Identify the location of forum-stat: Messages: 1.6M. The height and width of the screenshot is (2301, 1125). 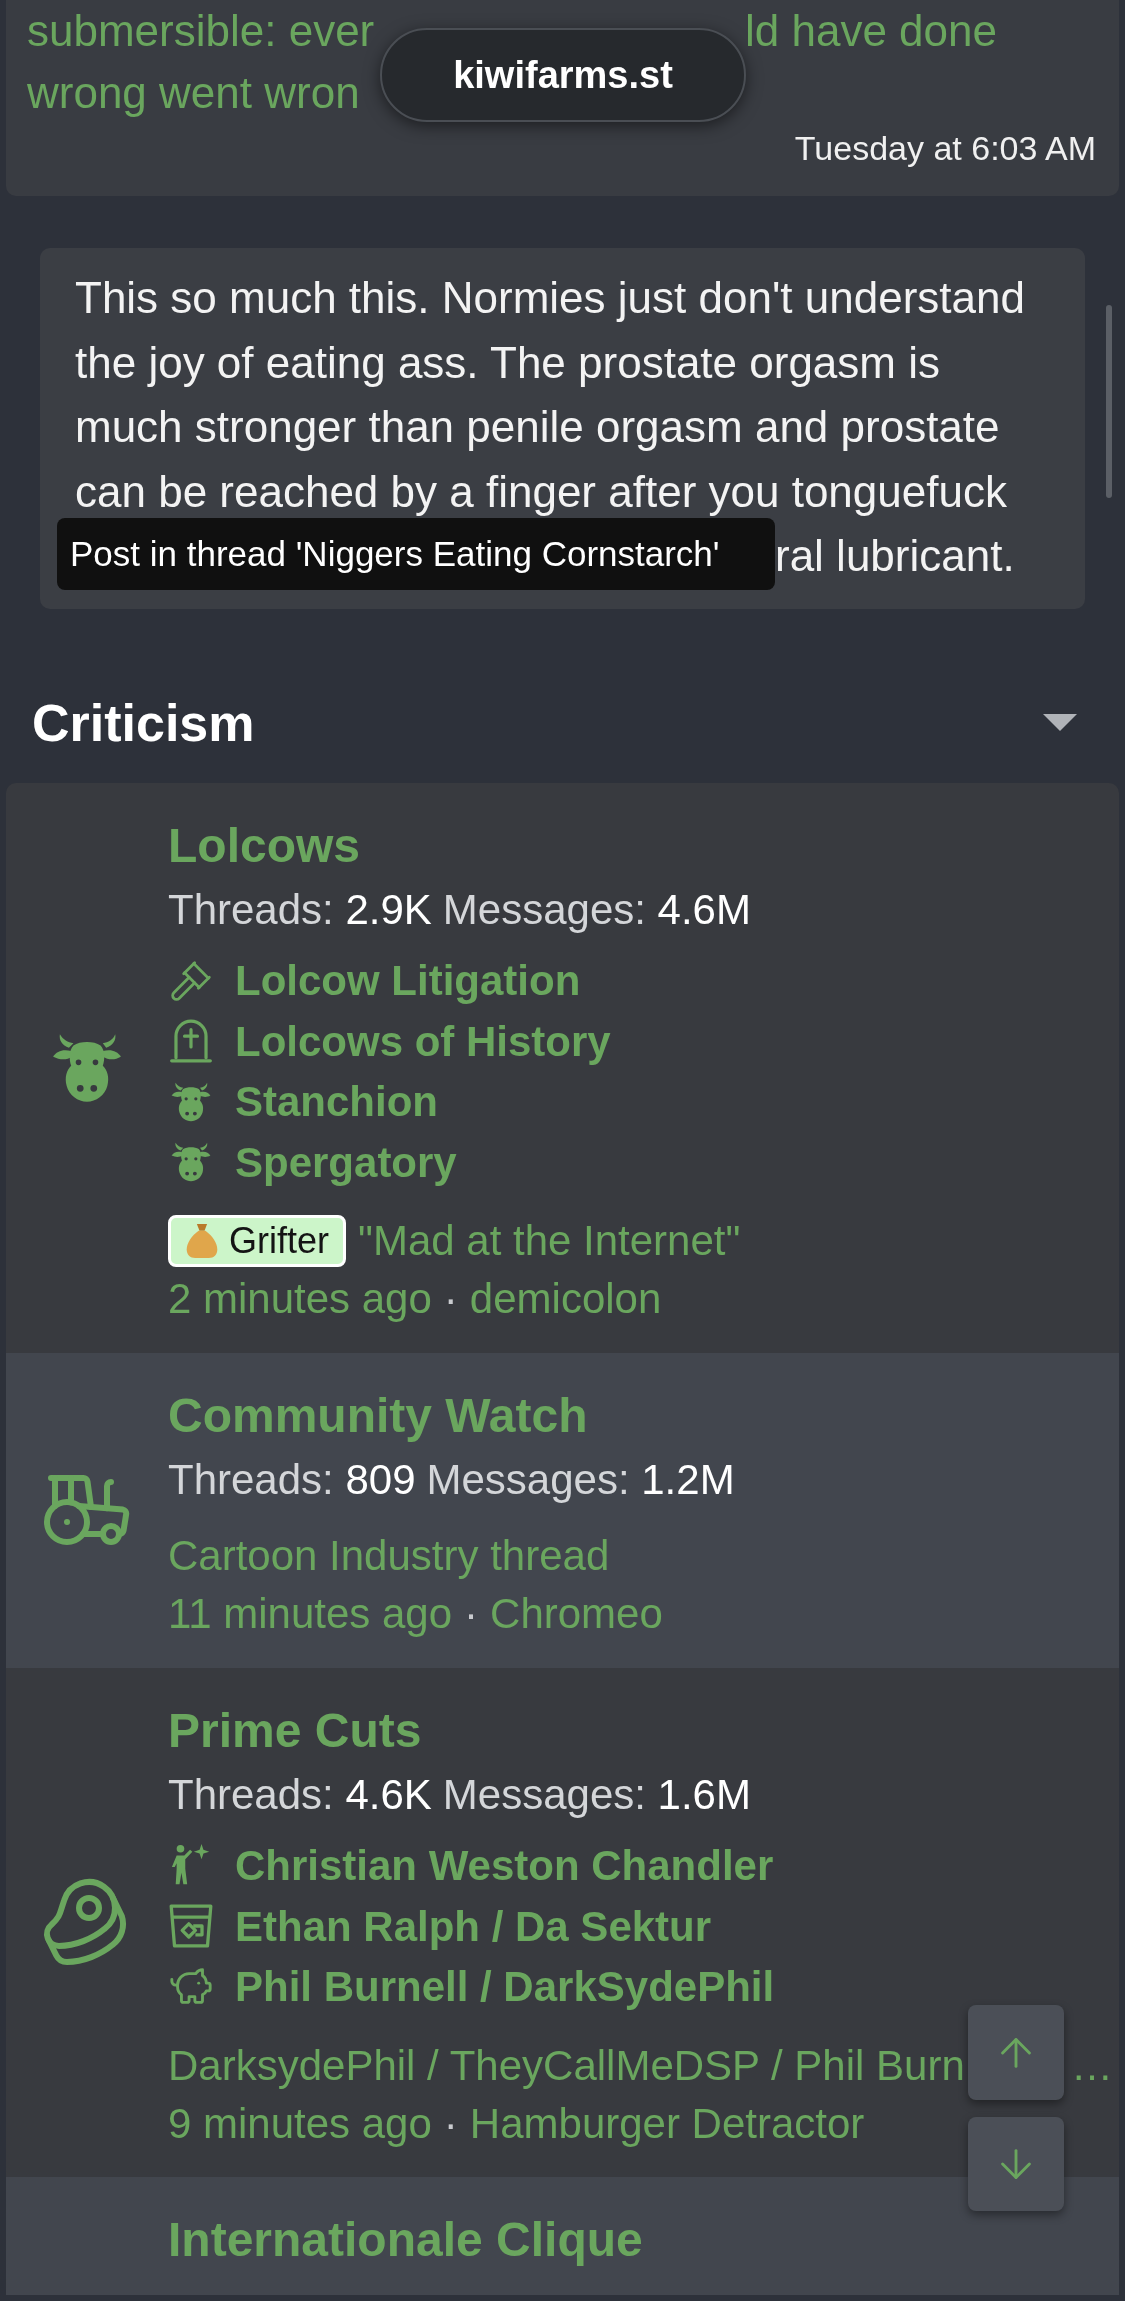
(596, 1794).